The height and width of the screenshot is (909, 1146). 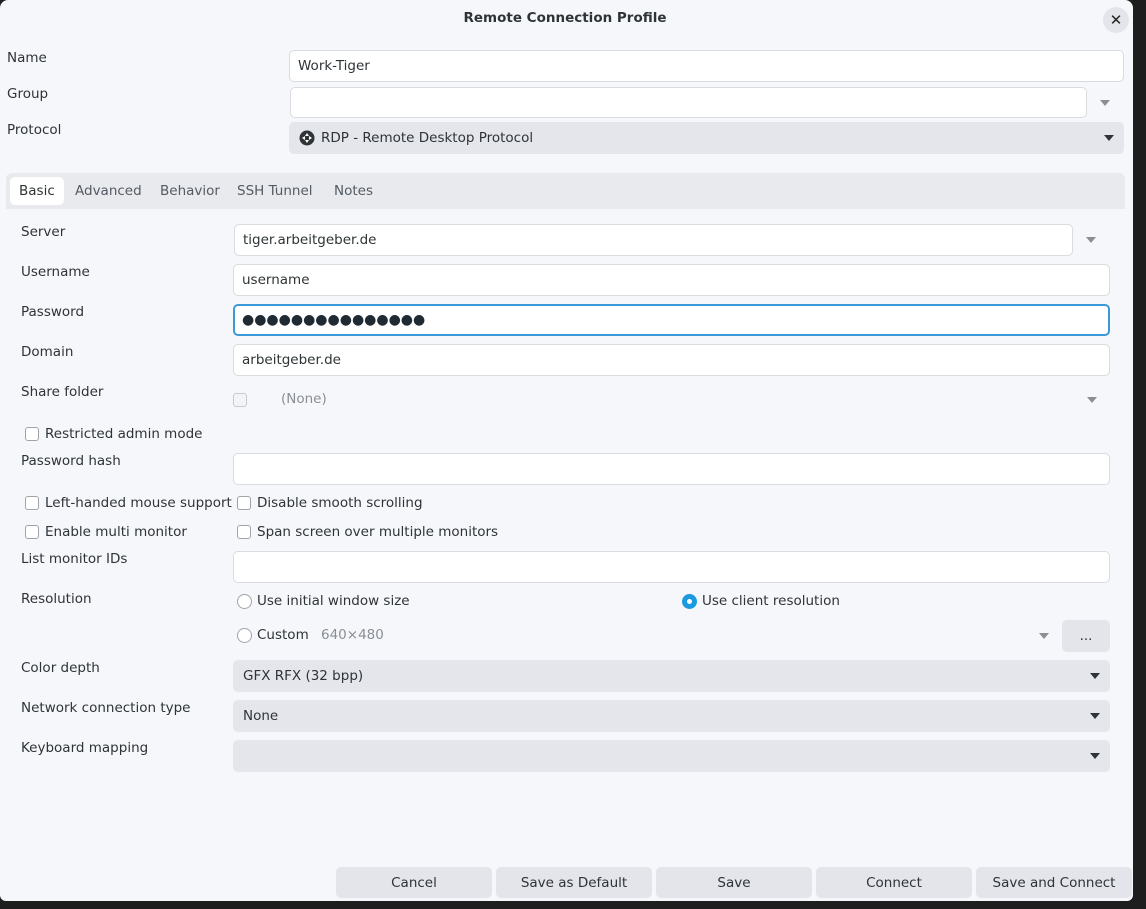 What do you see at coordinates (427, 138) in the screenshot?
I see `protocol-value: RDP - Remote Desktop Protocol` at bounding box center [427, 138].